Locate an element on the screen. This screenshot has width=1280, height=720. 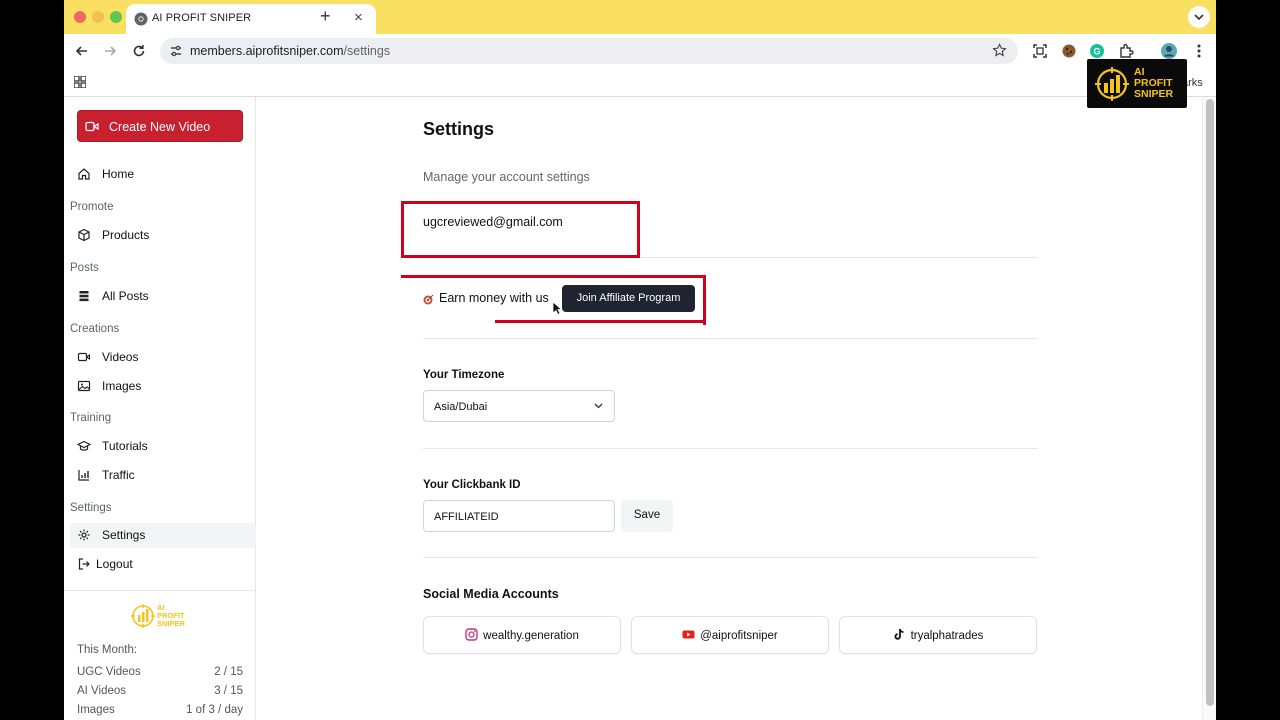
section-label-promote: Promote is located at coordinates (92, 207).